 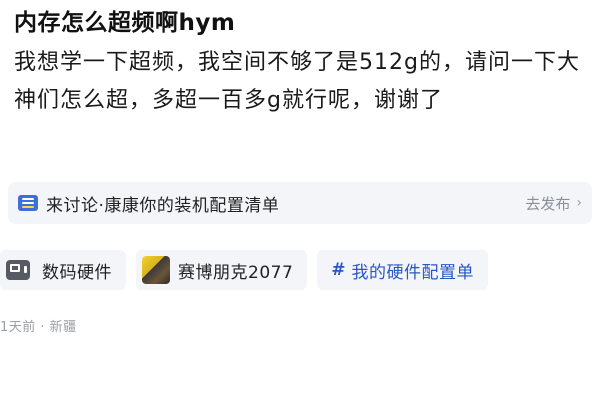 What do you see at coordinates (28, 203) in the screenshot?
I see `topic-badge-icon` at bounding box center [28, 203].